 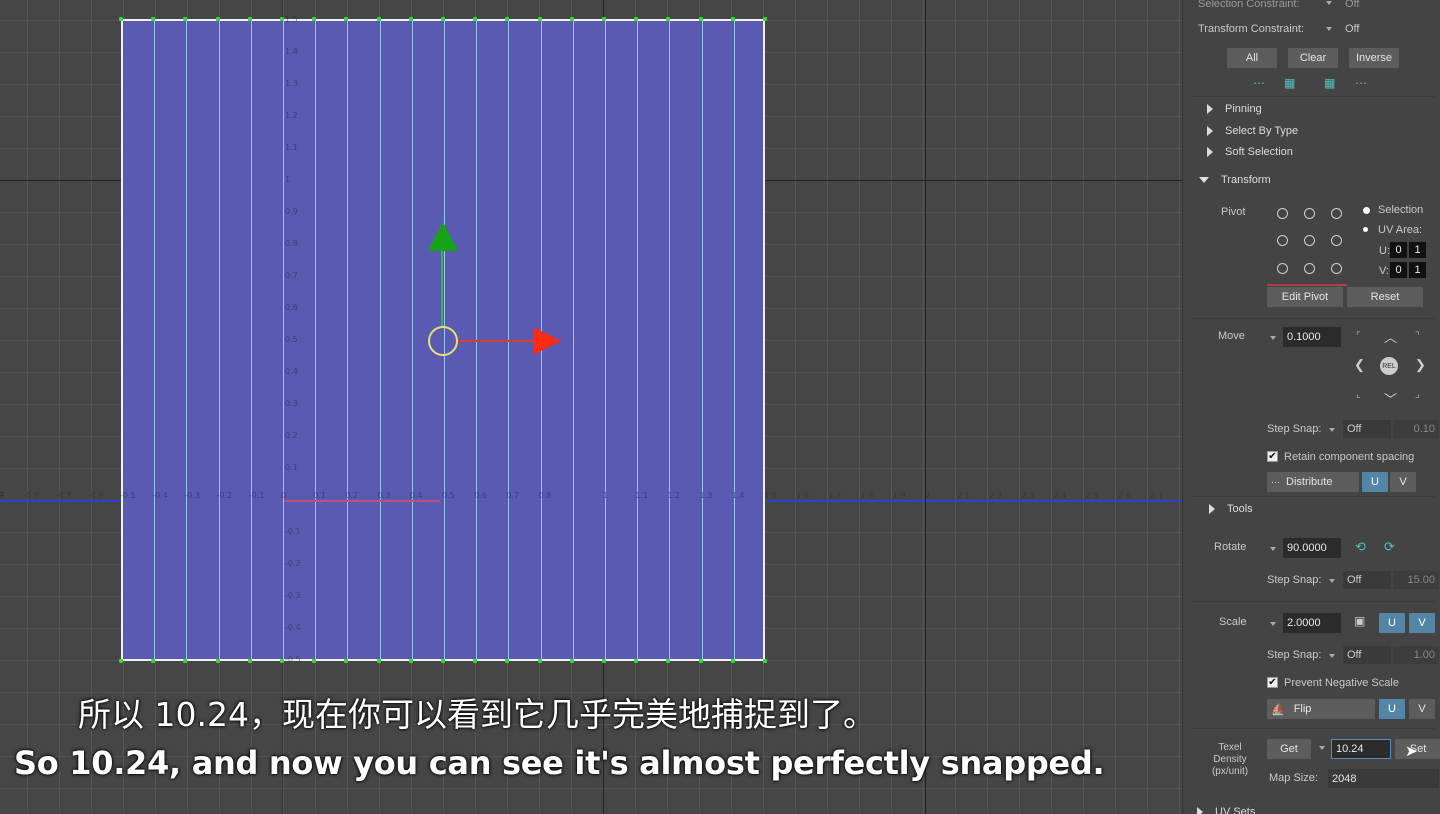 What do you see at coordinates (1312, 548) in the screenshot?
I see `rotate-amount-field: 90.0000` at bounding box center [1312, 548].